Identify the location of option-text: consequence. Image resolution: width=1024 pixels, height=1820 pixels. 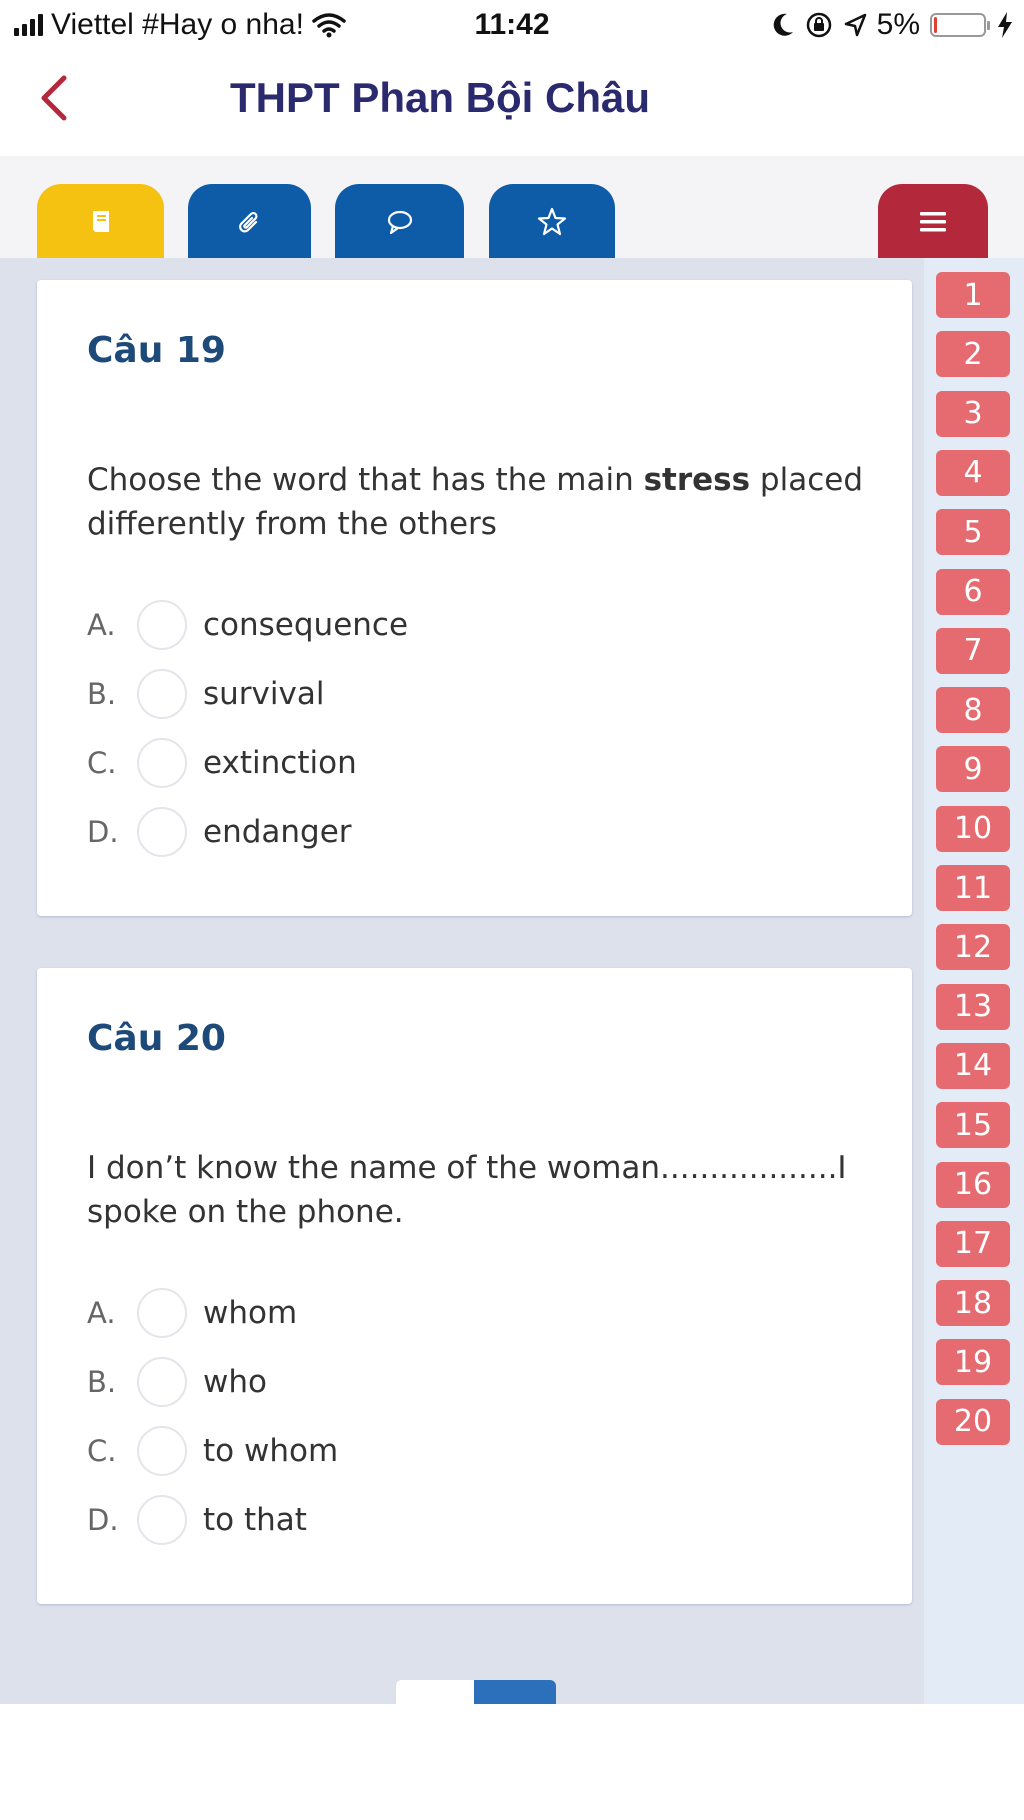
(306, 625).